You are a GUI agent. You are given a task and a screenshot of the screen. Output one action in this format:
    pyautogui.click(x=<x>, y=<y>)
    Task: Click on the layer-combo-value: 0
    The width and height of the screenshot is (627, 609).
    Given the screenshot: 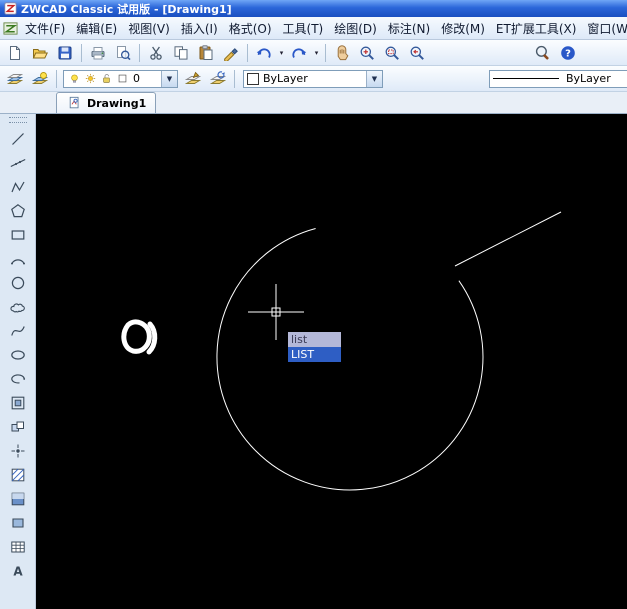 What is the action you would take?
    pyautogui.click(x=136, y=78)
    